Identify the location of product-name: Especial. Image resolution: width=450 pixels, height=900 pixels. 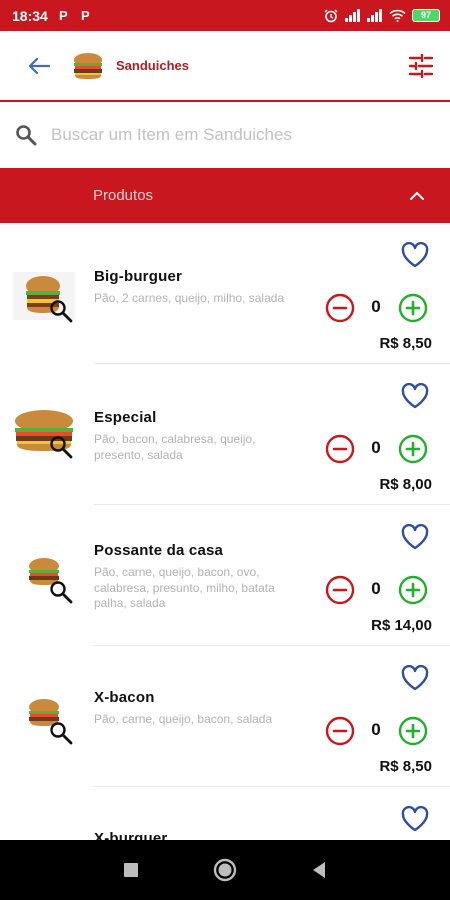
(125, 417).